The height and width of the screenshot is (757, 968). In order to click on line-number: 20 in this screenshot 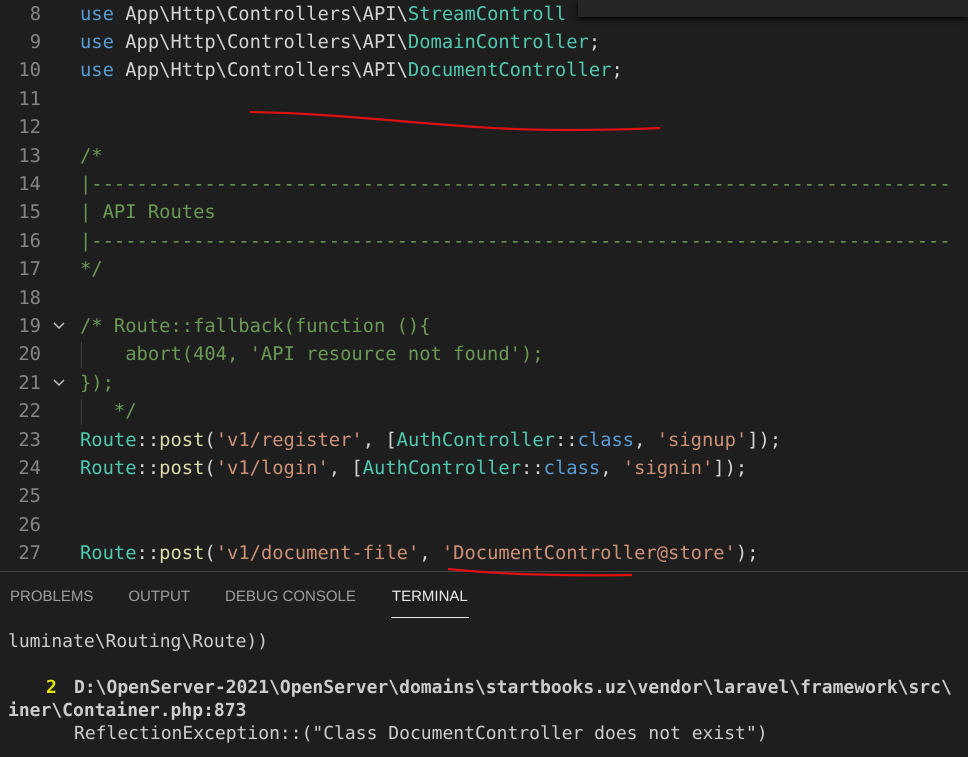, I will do `click(29, 355)`.